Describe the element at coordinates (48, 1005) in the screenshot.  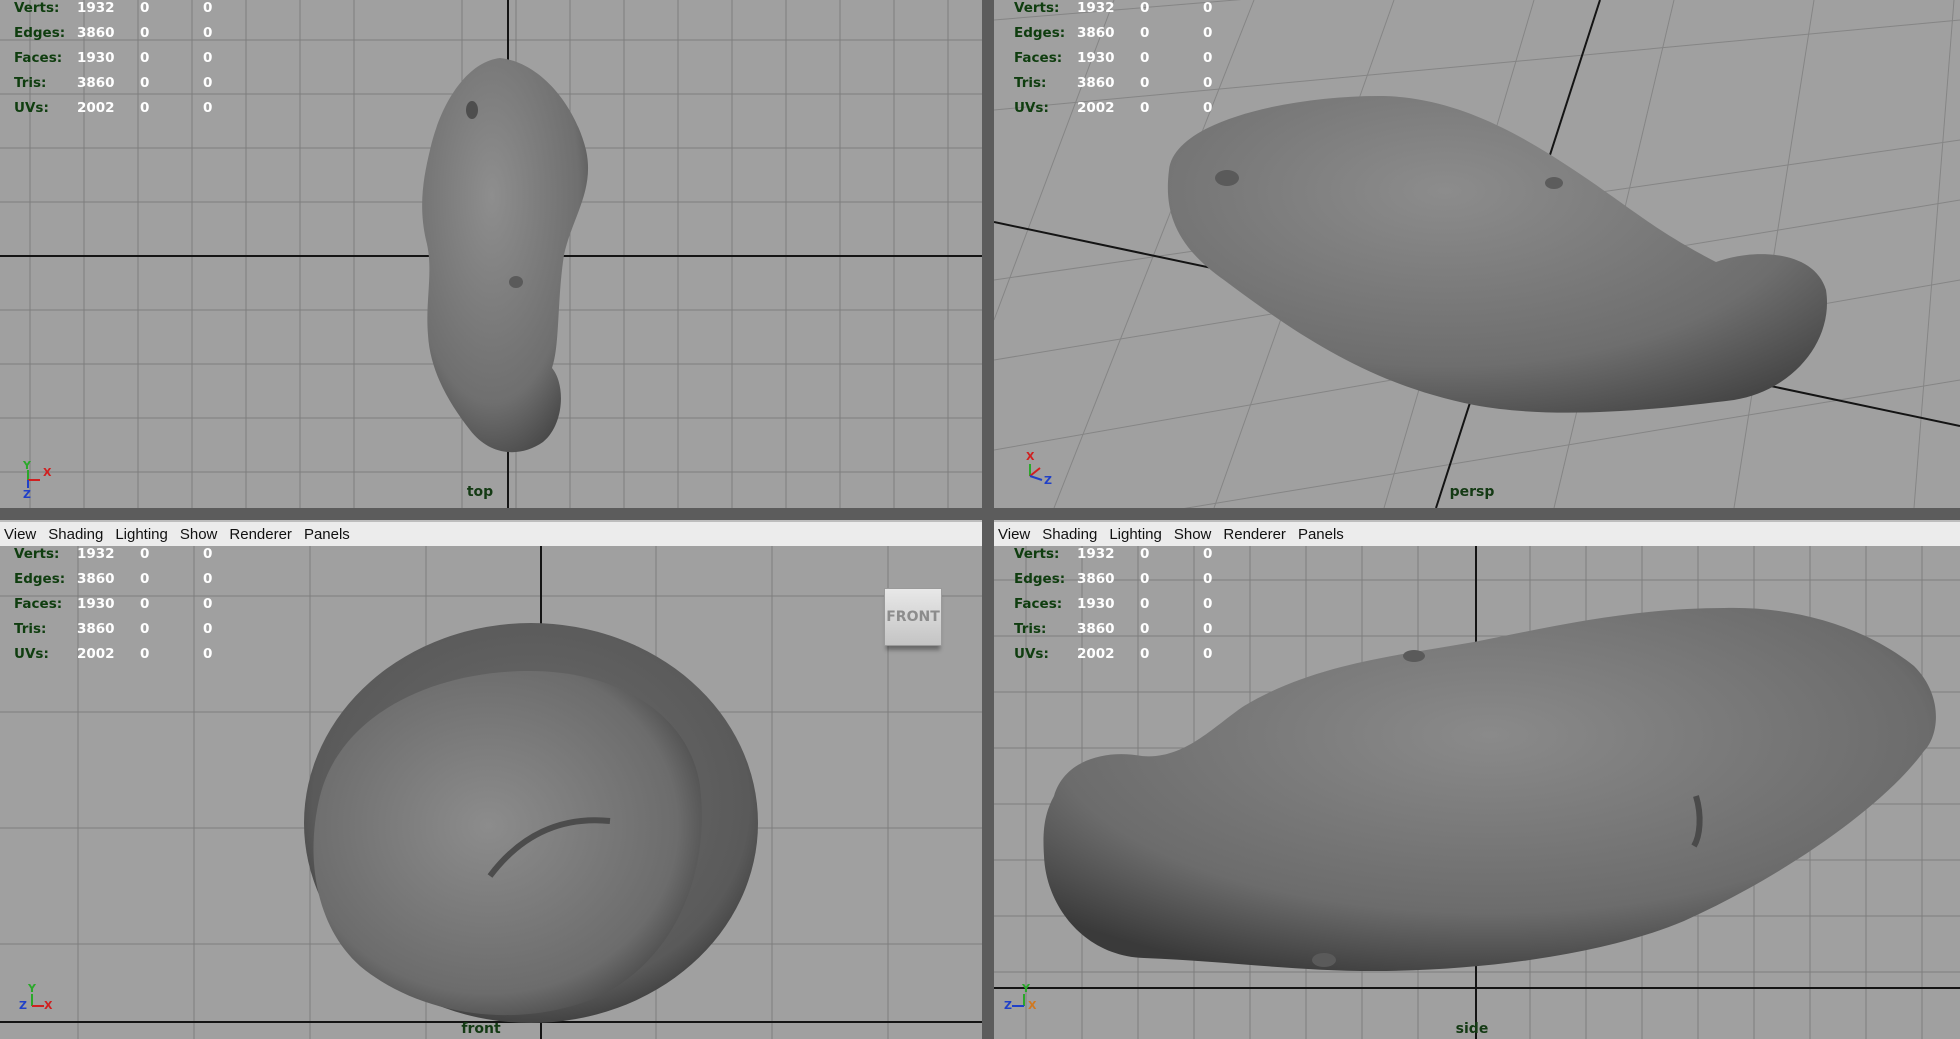
I see `axis-label-x: X` at that location.